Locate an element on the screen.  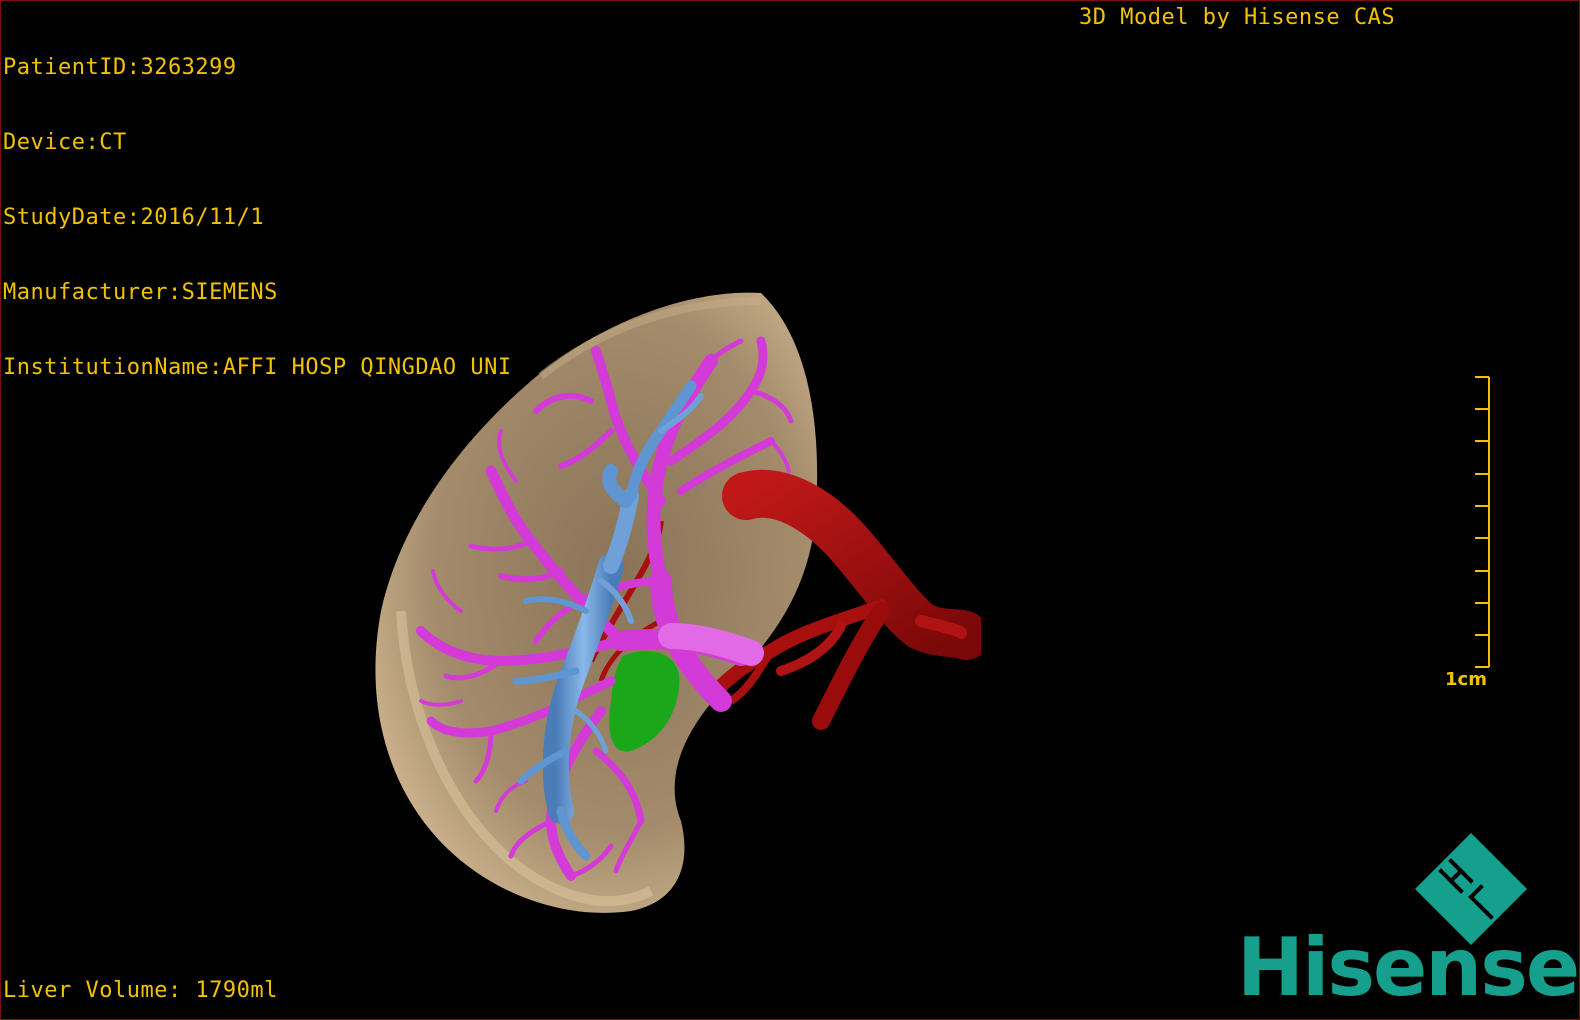
study-date-text: StudyDate:2016/11/1 is located at coordinates (134, 217).